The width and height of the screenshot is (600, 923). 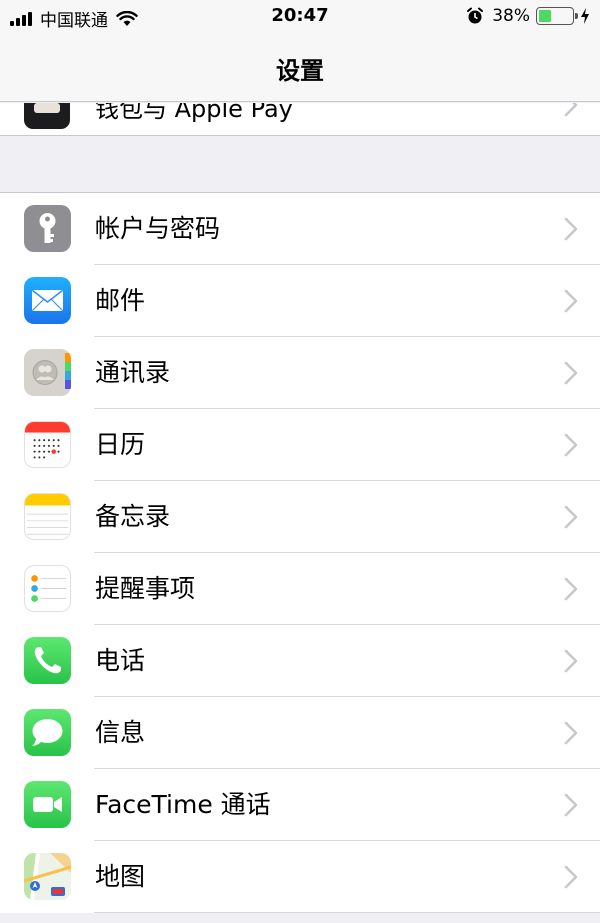 I want to click on wallet-icon, so click(x=47, y=116).